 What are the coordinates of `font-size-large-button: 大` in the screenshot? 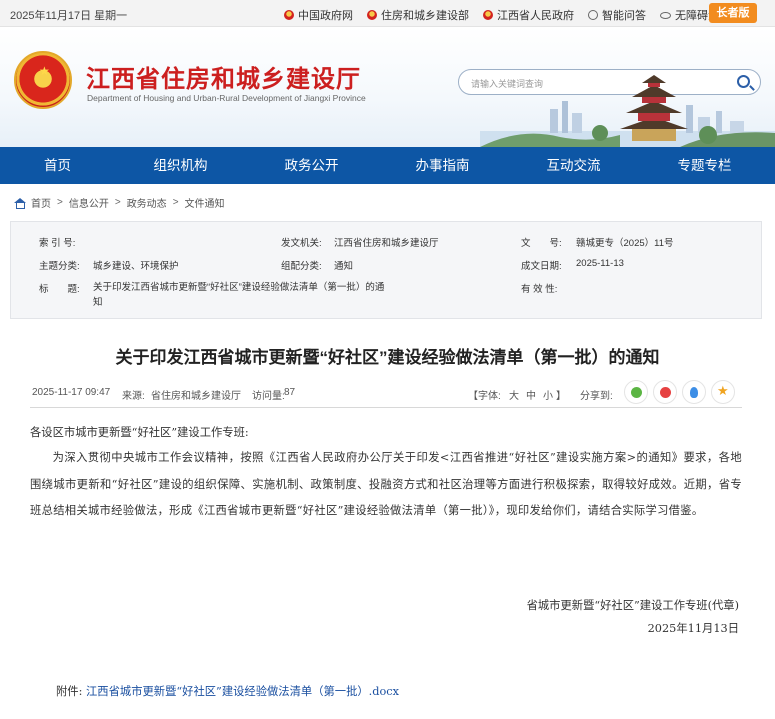 It's located at (514, 394).